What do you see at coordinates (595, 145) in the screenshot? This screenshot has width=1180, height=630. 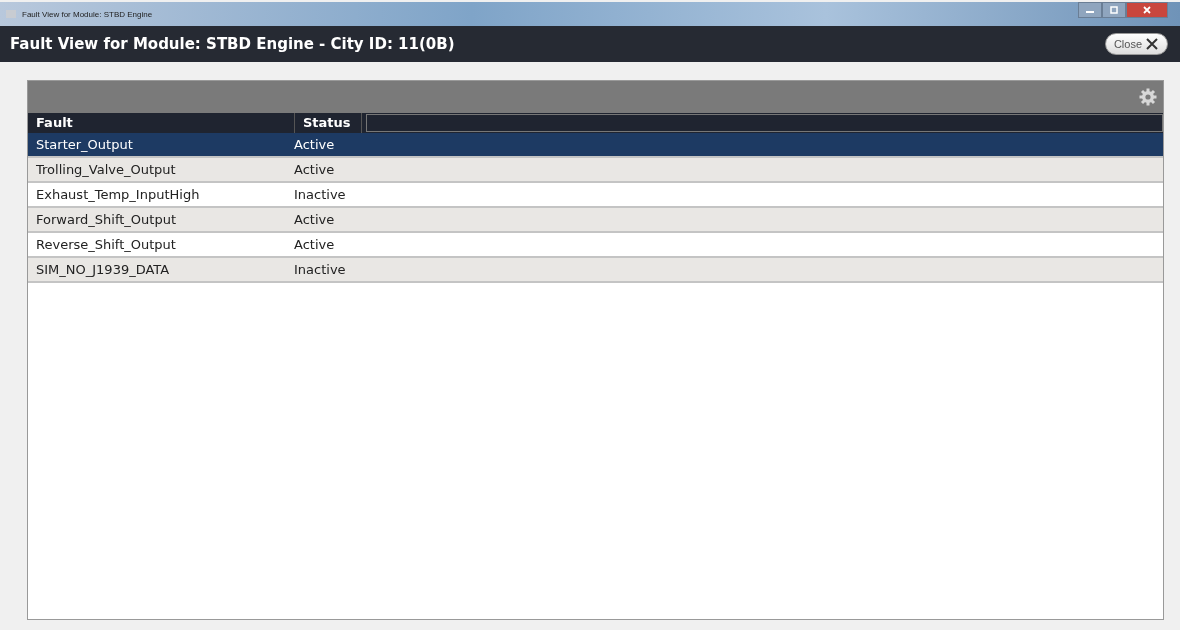 I see `table-row: Starter_Output Active` at bounding box center [595, 145].